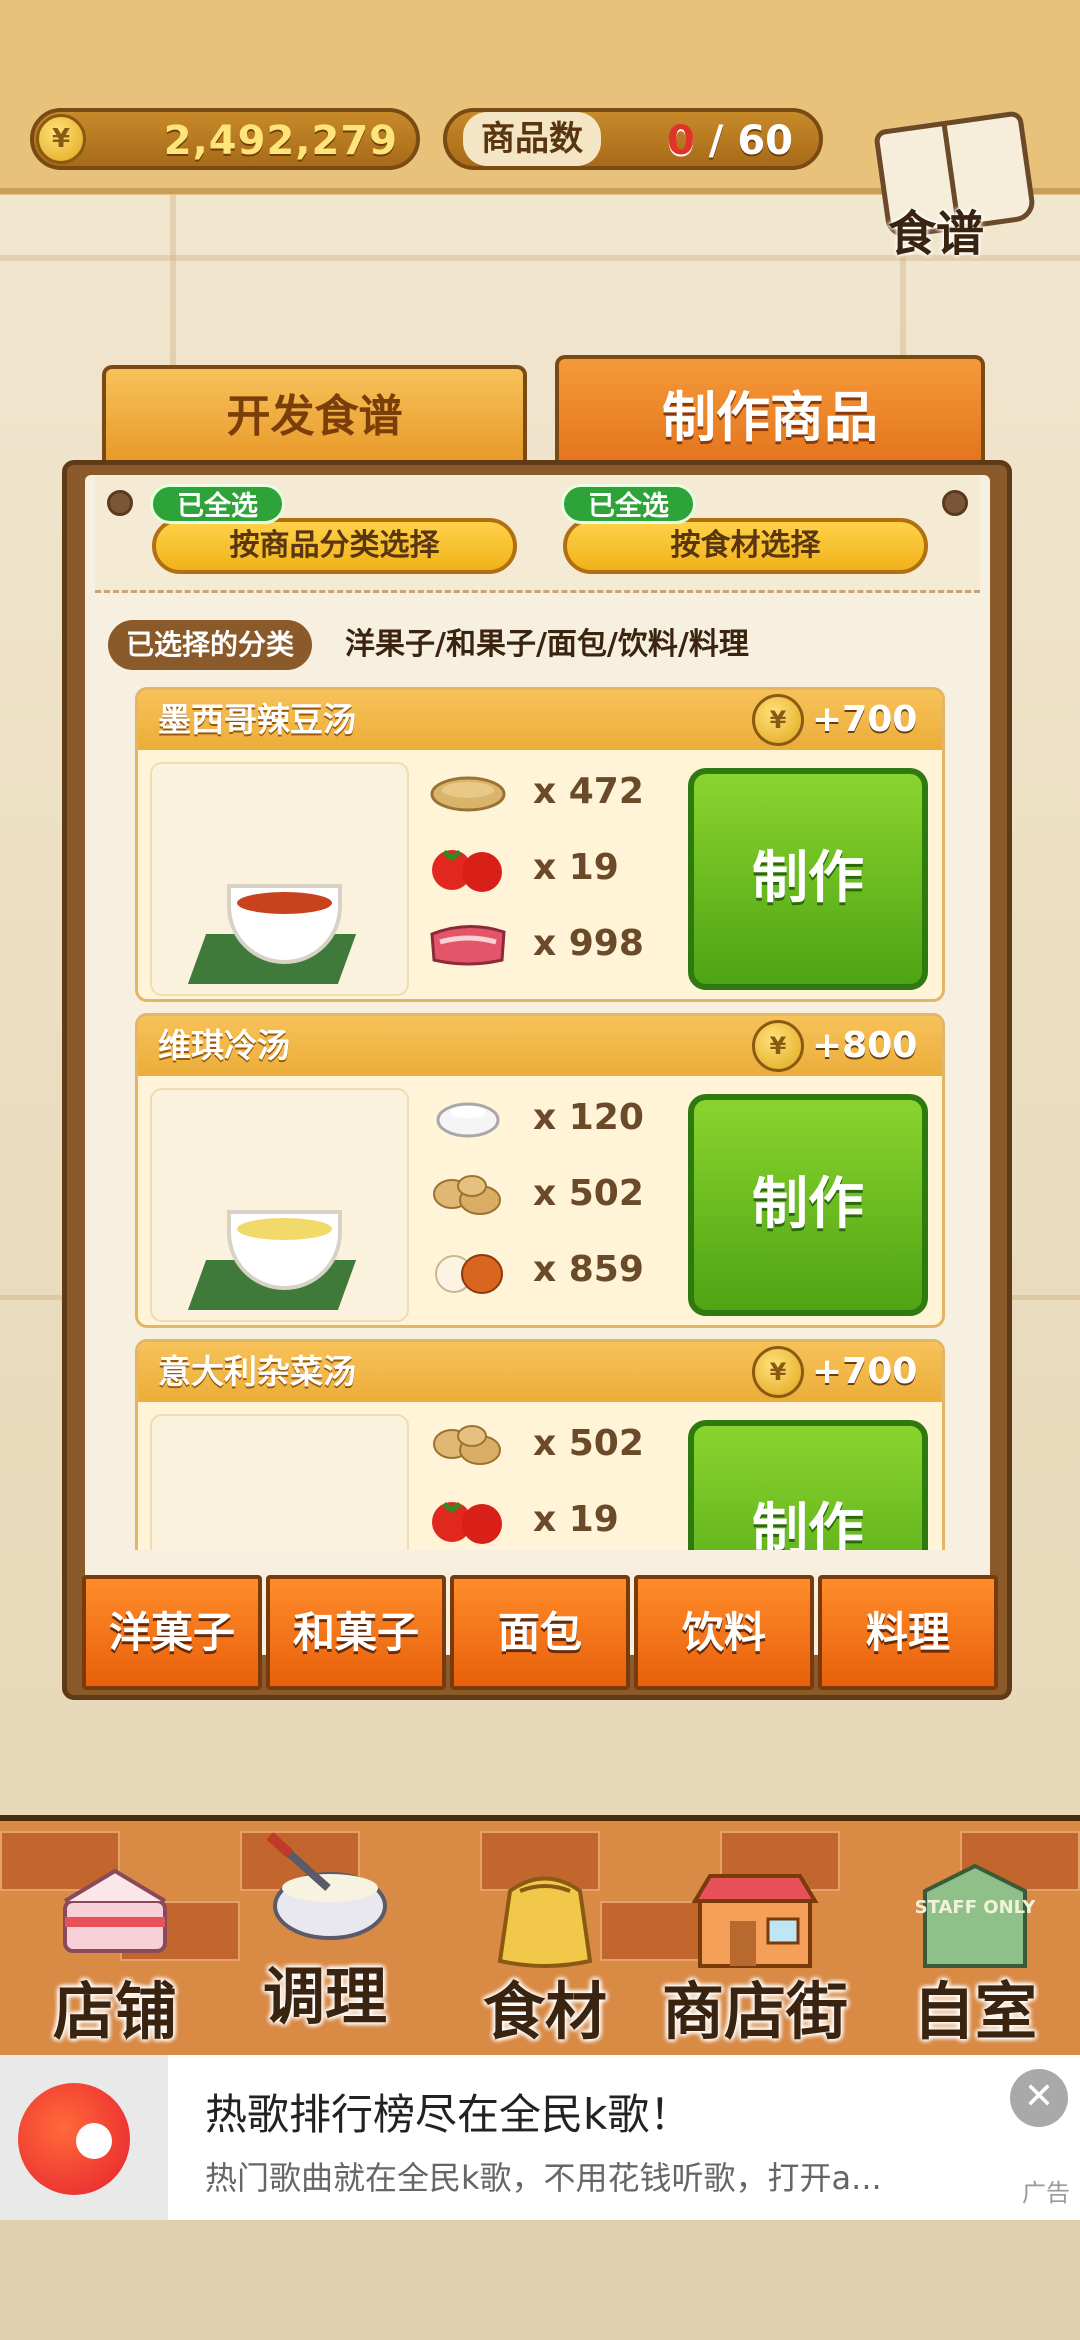 The height and width of the screenshot is (2340, 1080). Describe the element at coordinates (730, 141) in the screenshot. I see `item-count-value: 0 / 60` at that location.